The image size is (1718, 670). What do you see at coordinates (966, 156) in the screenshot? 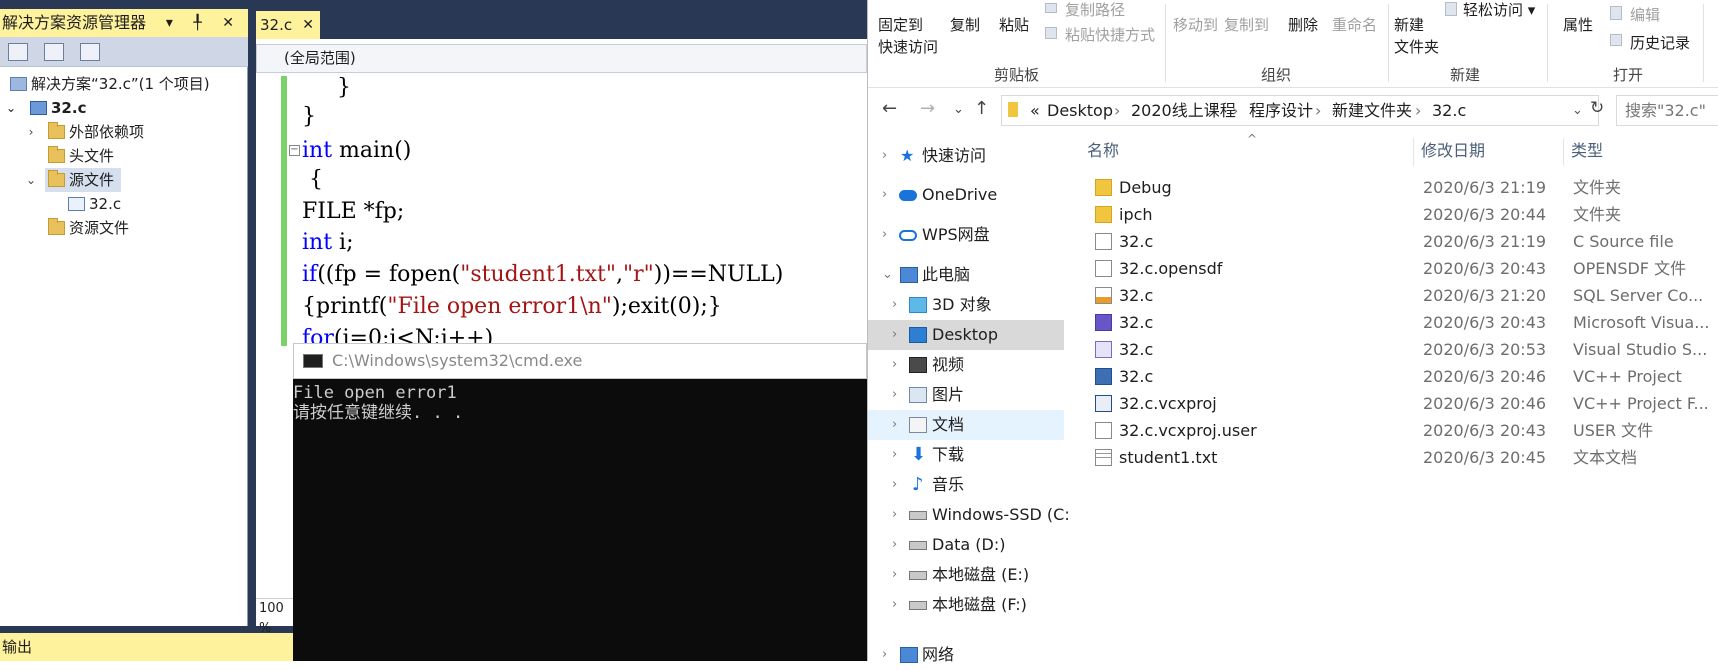
I see `nav-item-quick-access: › ★ 快速访问` at bounding box center [966, 156].